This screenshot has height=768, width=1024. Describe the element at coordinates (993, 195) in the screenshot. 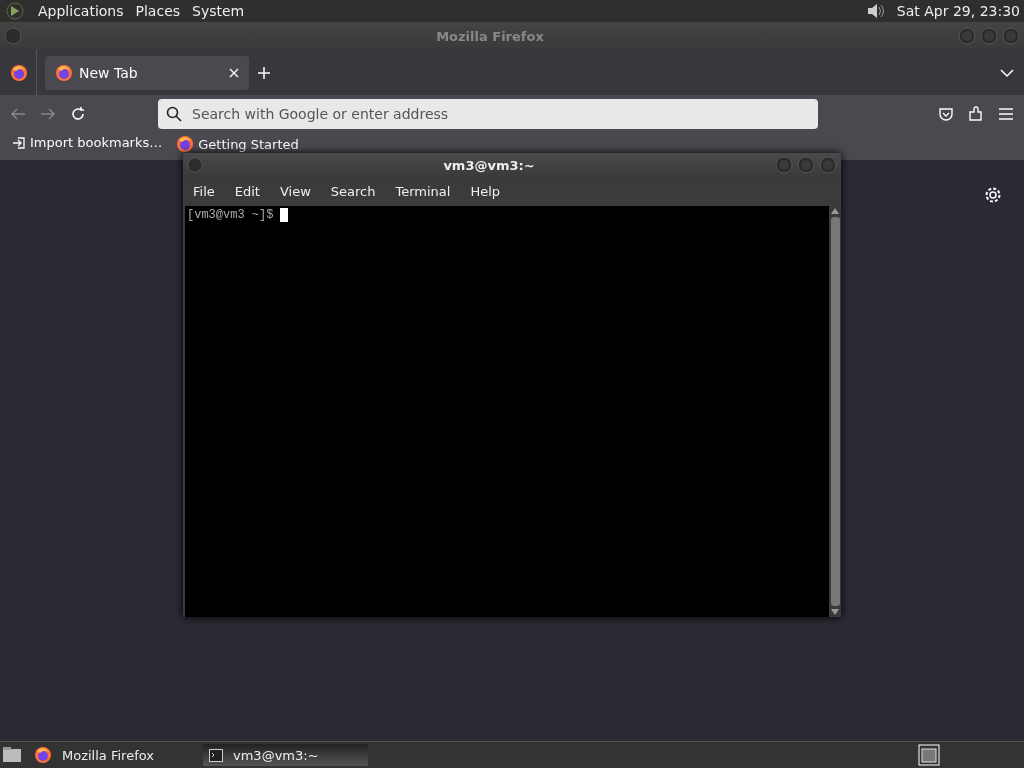

I see `settings-icon` at that location.